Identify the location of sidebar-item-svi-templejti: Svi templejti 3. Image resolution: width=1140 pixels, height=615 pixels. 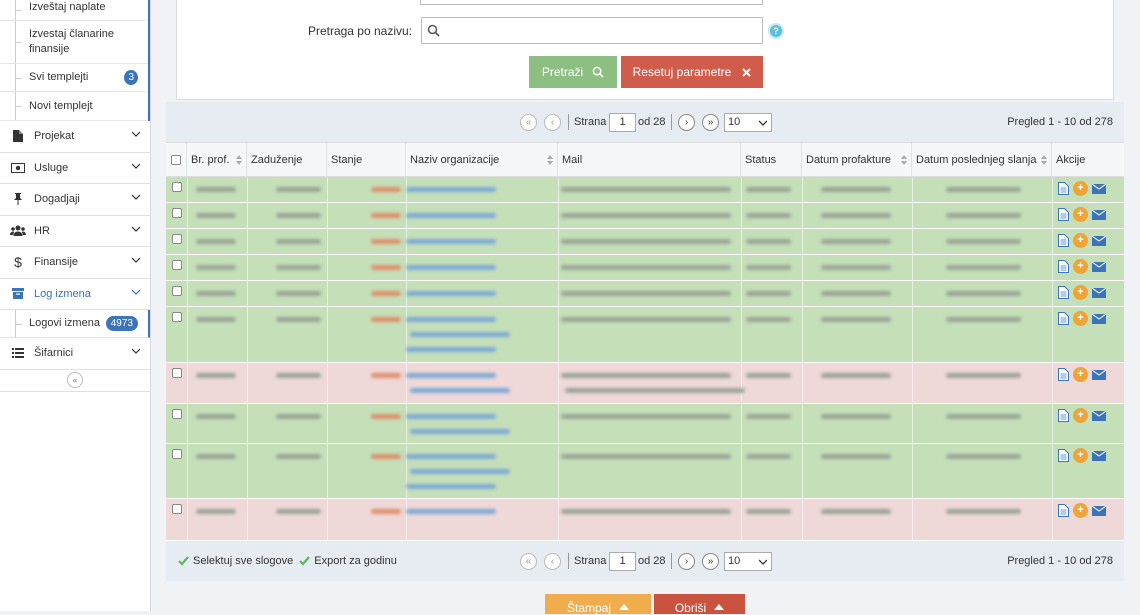
(74, 78).